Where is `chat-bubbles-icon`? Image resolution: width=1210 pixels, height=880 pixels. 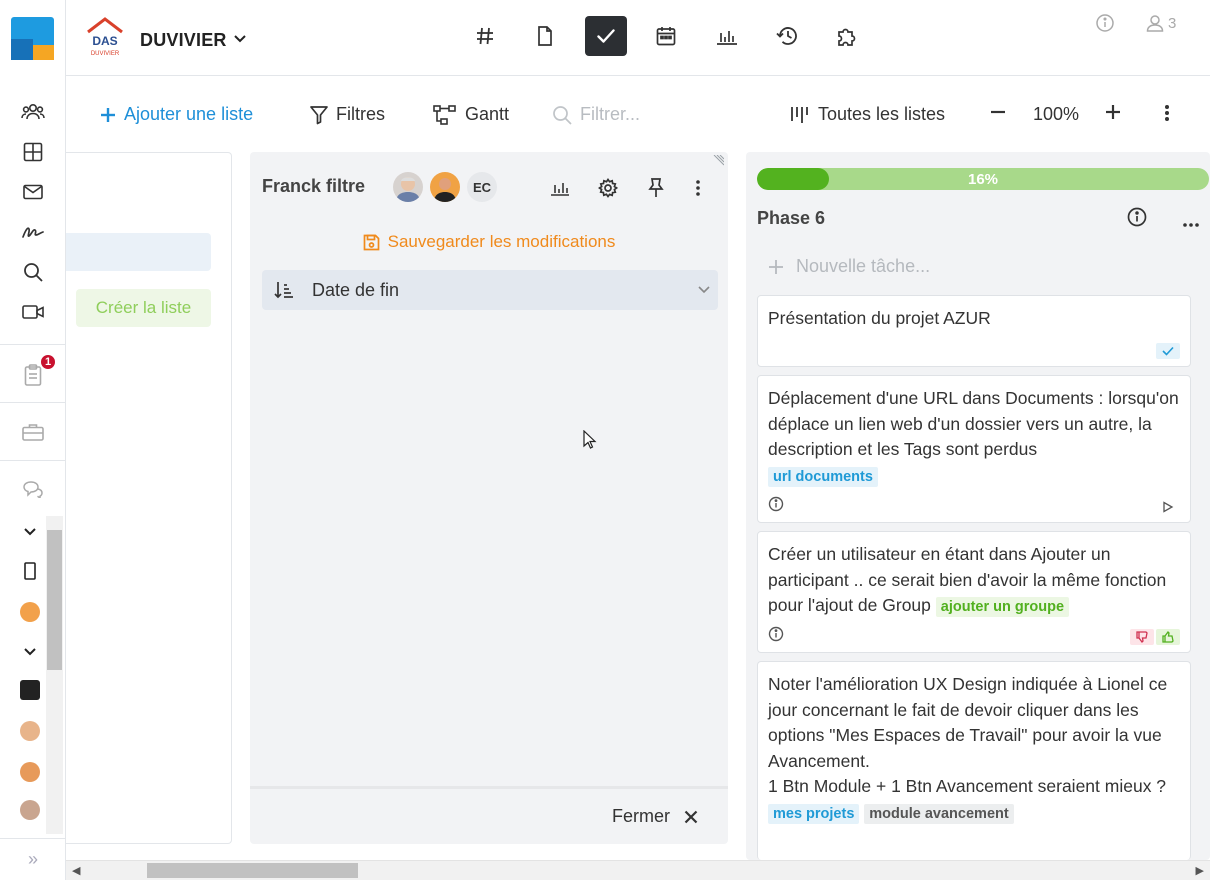 chat-bubbles-icon is located at coordinates (33, 489).